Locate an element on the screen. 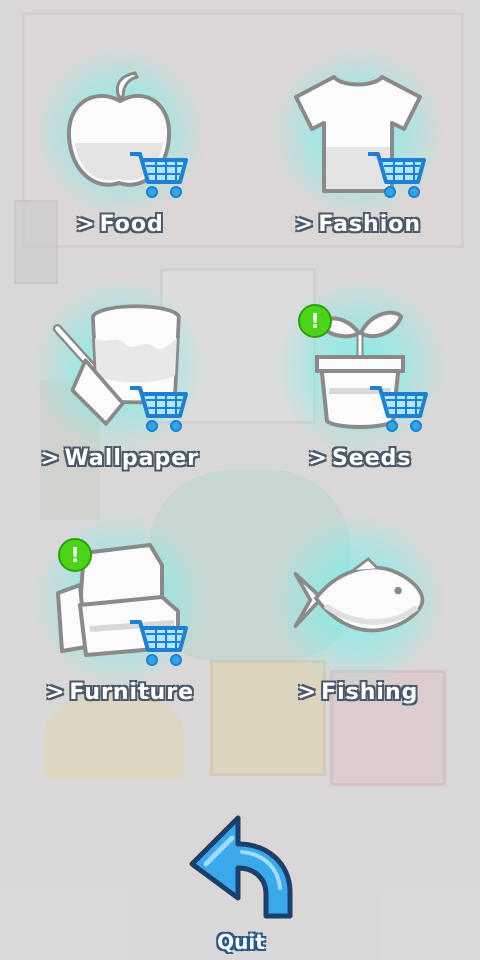 The image size is (480, 960). quit-button: Quit is located at coordinates (241, 883).